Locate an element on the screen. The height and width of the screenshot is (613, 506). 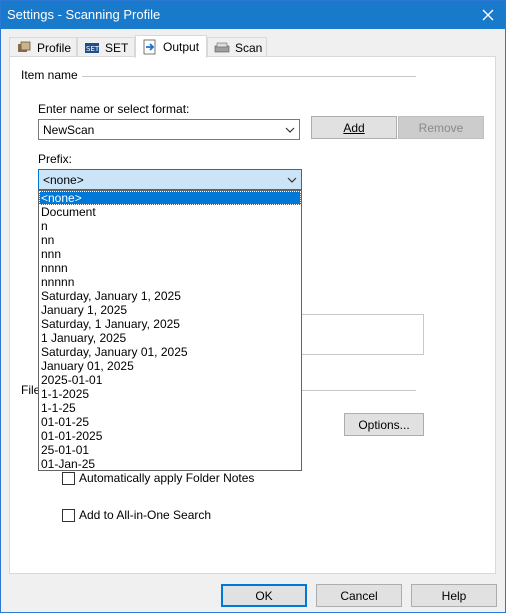
all-in-one-search-checkbox: Add to All-in-One Search is located at coordinates (136, 515).